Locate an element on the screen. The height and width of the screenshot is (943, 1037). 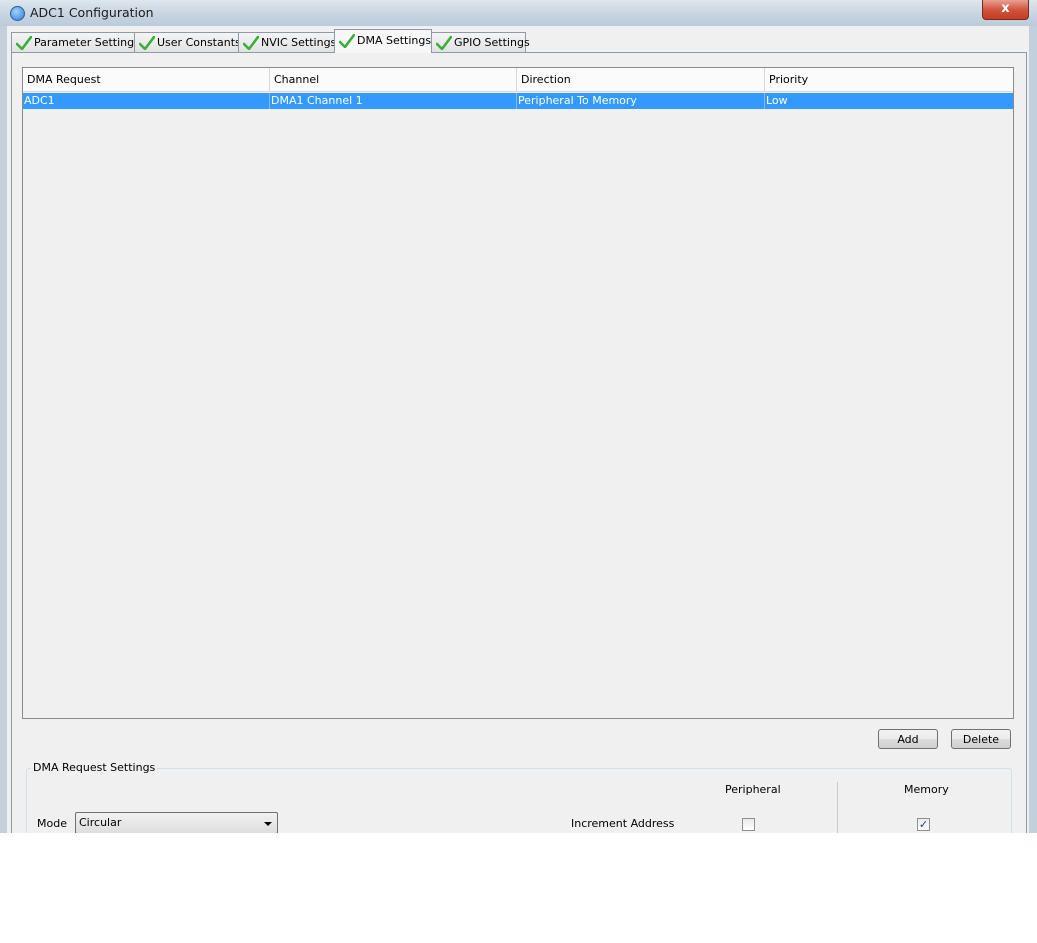
column-divider is located at coordinates (837, 807).